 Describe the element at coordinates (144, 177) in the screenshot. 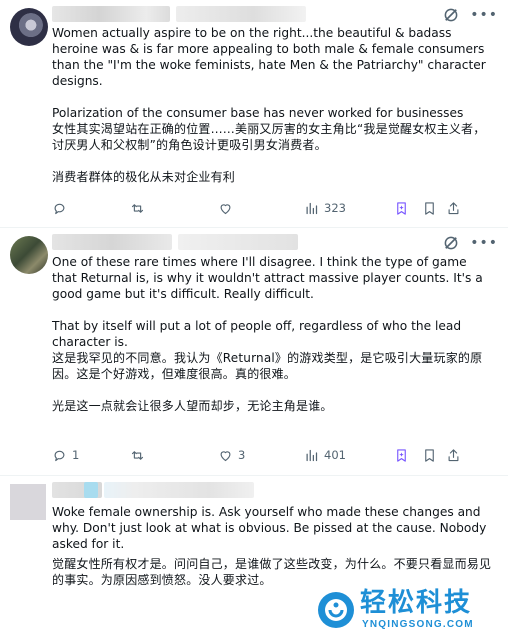

I see `post-paragraph-translation: 消费者群体的极化从未对企业有利` at that location.